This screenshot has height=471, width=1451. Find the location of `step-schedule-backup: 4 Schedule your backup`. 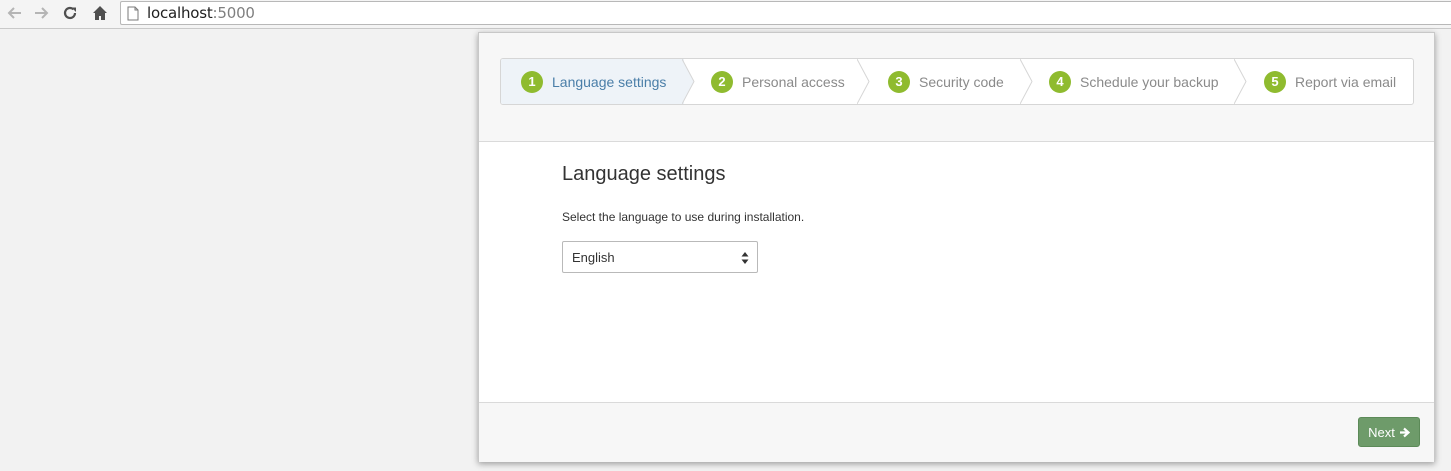

step-schedule-backup: 4 Schedule your backup is located at coordinates (1134, 81).